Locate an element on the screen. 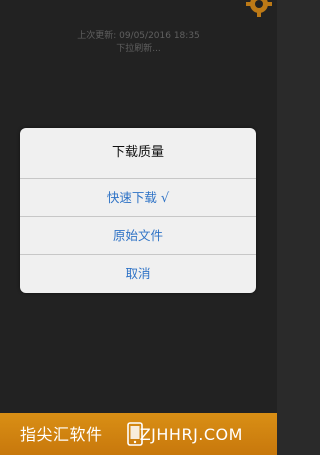 This screenshot has width=320, height=455. checkmark-icon: √ is located at coordinates (165, 198).